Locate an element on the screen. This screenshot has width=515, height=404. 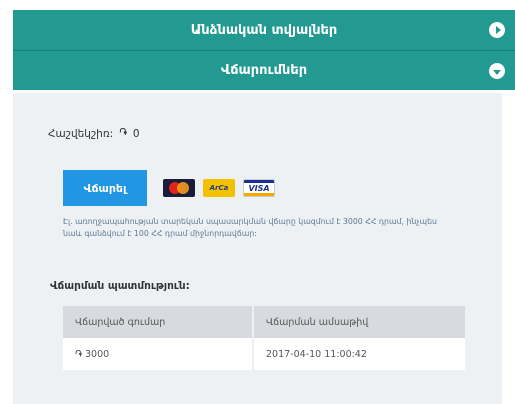
table-row: ֏ 3000 2017-04-10 11:00:42 is located at coordinates (264, 354).